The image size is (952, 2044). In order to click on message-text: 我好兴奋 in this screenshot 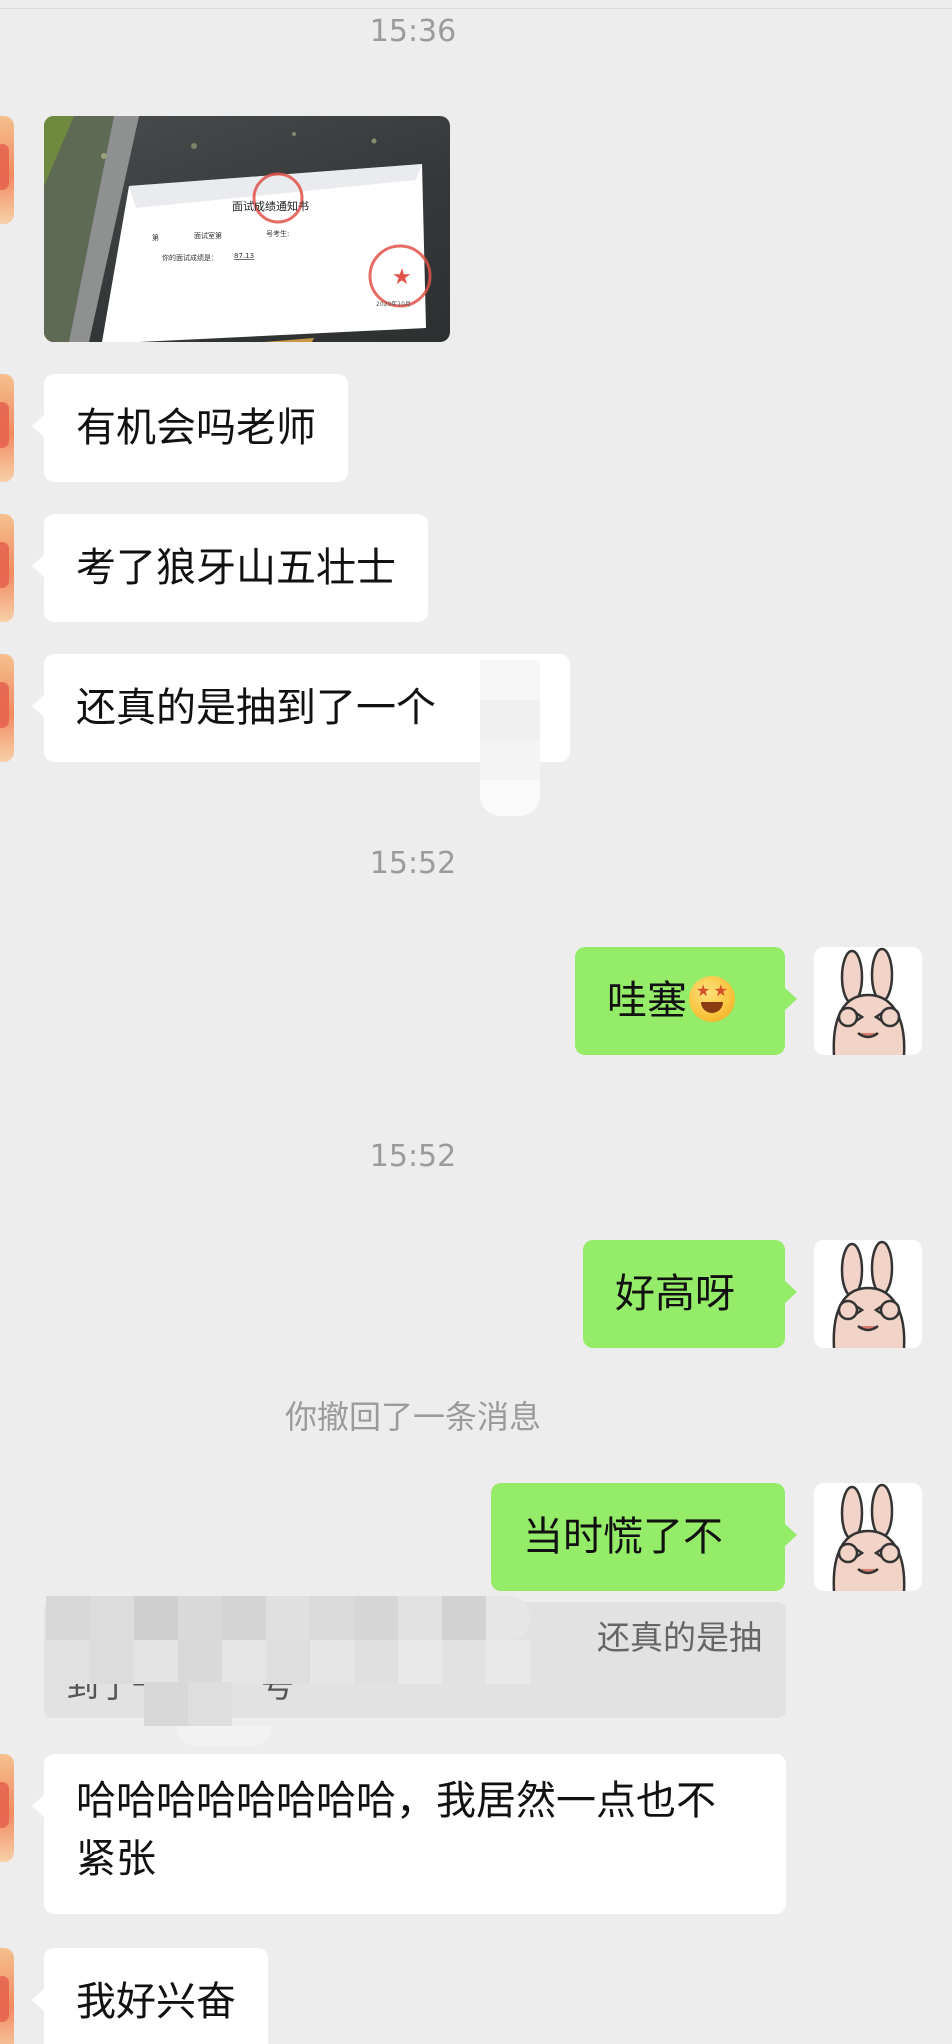, I will do `click(156, 2002)`.